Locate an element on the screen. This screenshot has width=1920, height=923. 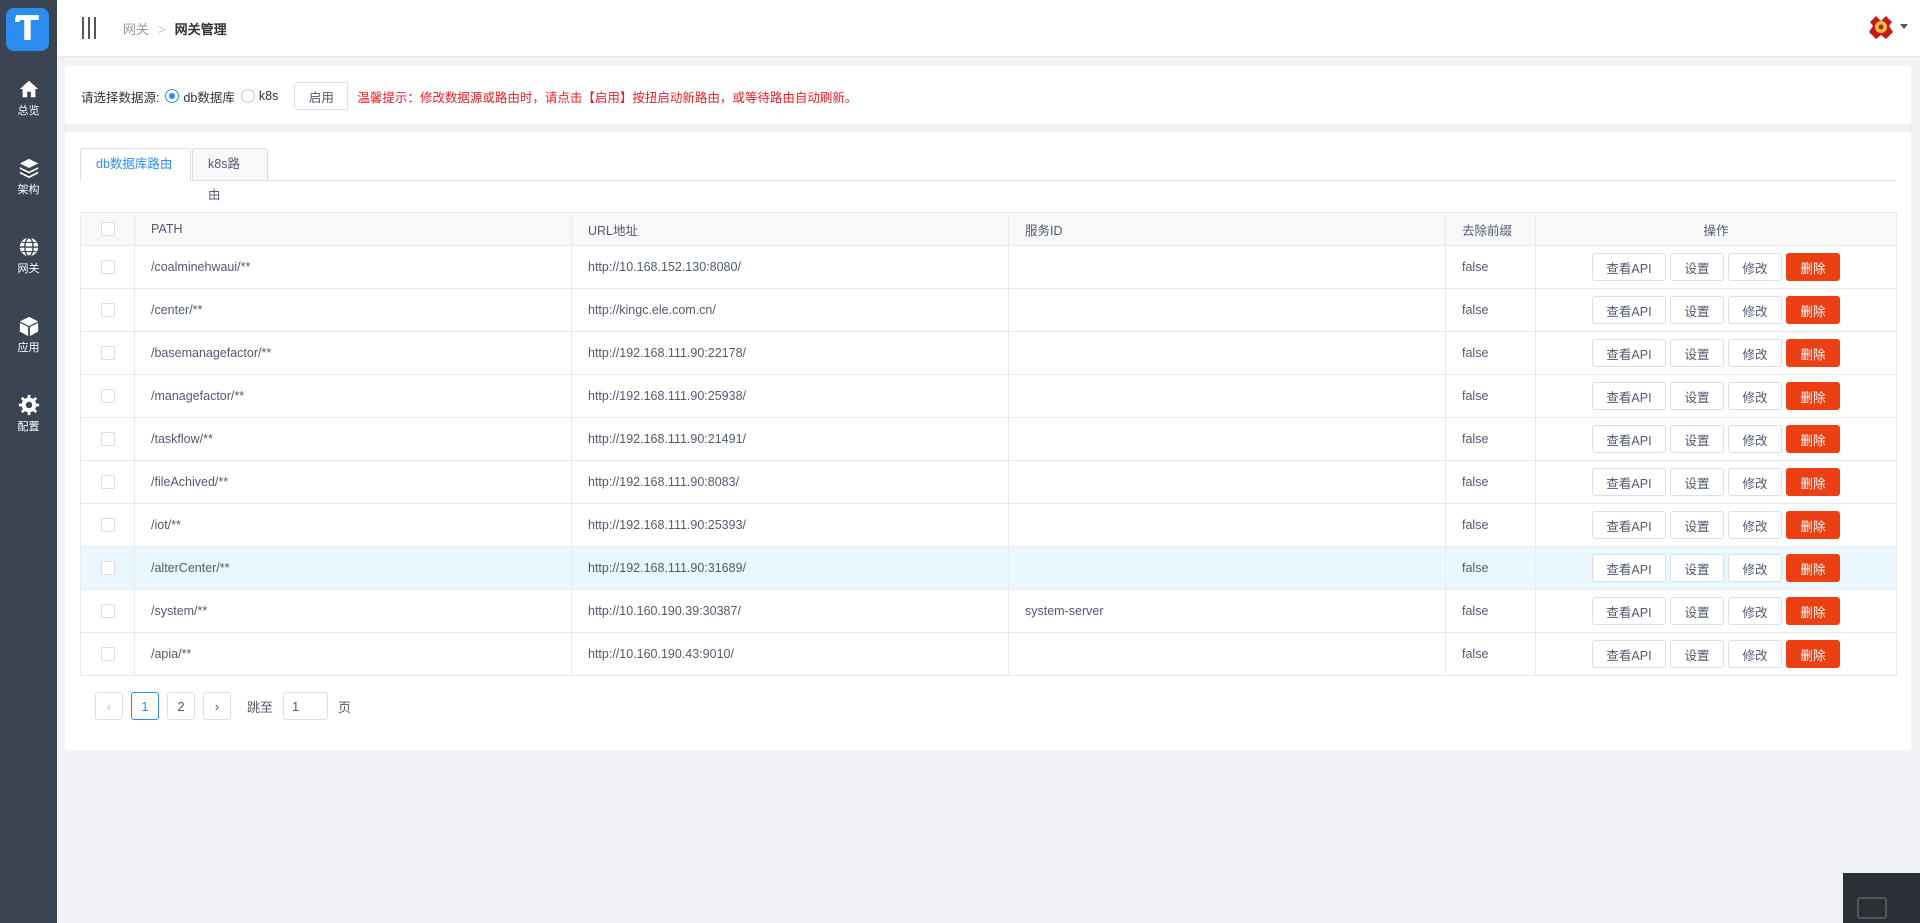
column-header-url: URL地址 is located at coordinates (790, 229).